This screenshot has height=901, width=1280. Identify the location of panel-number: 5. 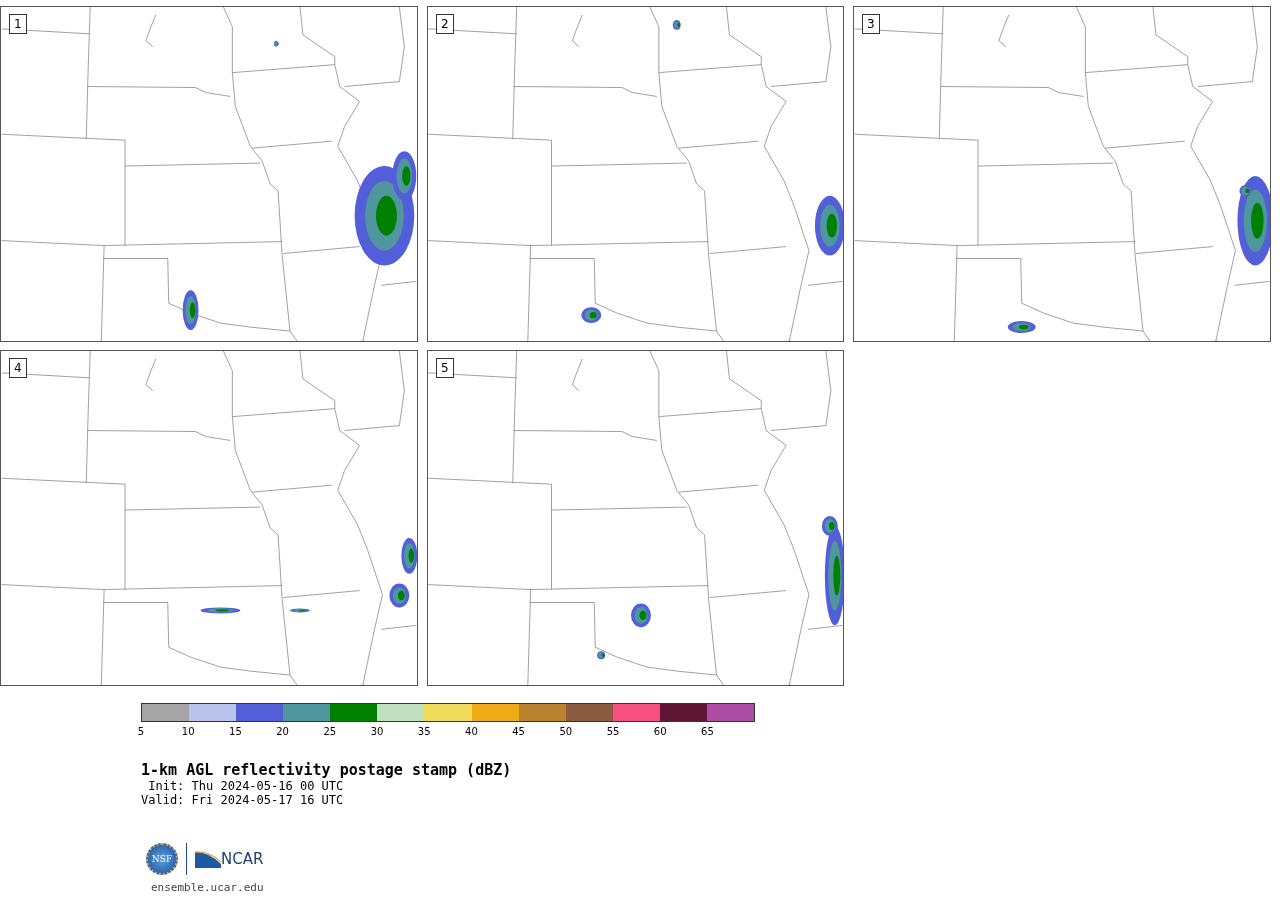
(445, 368).